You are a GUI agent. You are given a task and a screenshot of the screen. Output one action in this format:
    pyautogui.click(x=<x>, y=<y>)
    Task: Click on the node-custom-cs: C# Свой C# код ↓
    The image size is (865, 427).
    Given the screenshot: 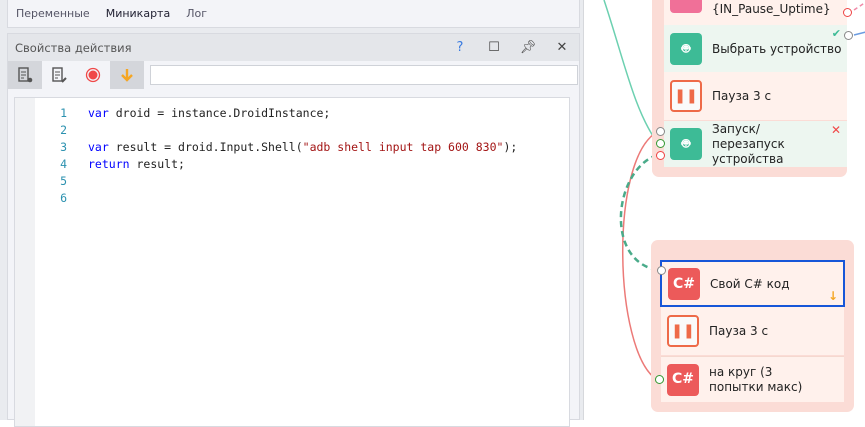 What is the action you would take?
    pyautogui.click(x=752, y=283)
    